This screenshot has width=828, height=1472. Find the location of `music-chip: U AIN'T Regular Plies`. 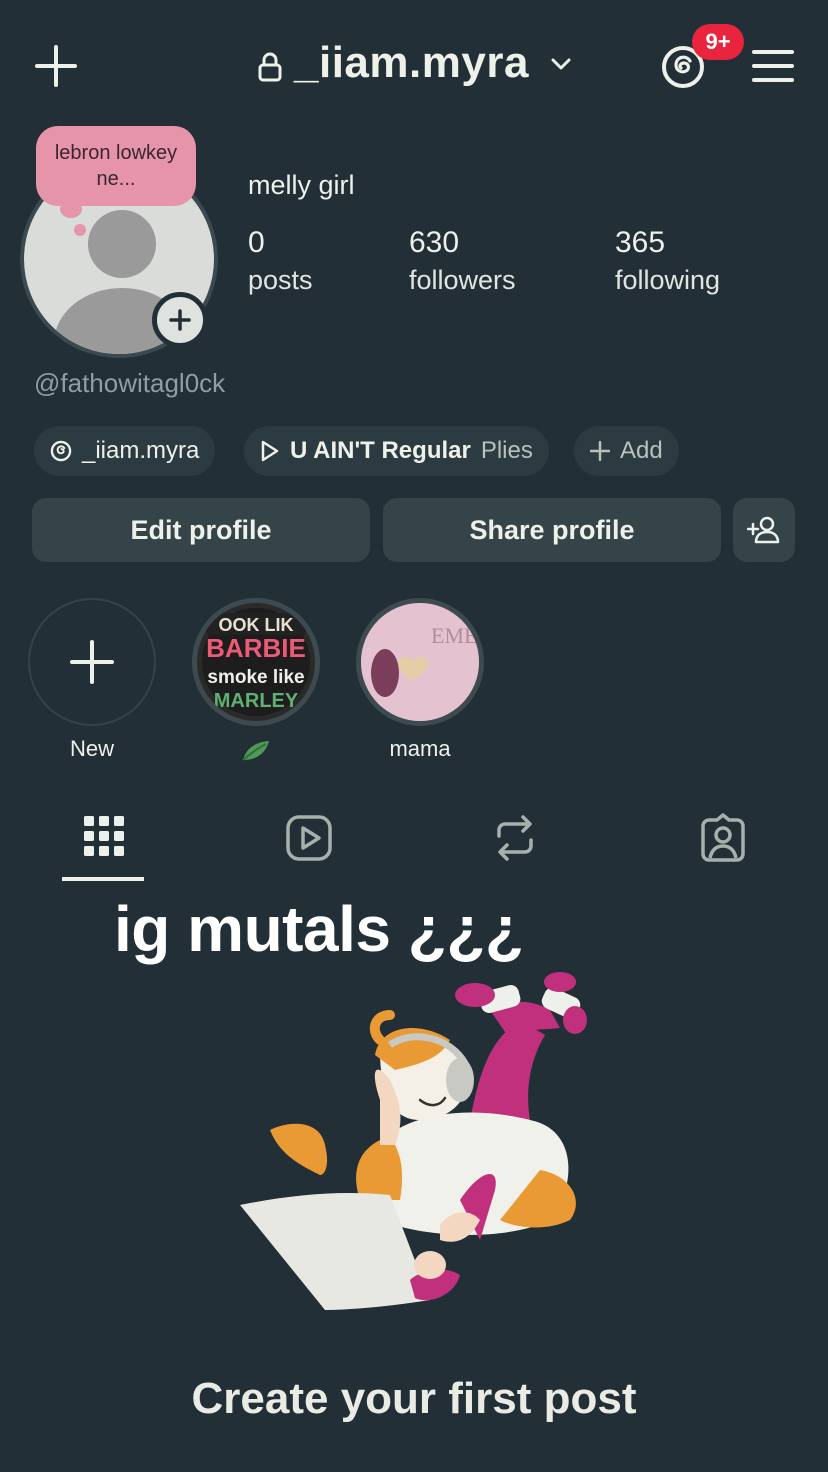

music-chip: U AIN'T Regular Plies is located at coordinates (396, 451).